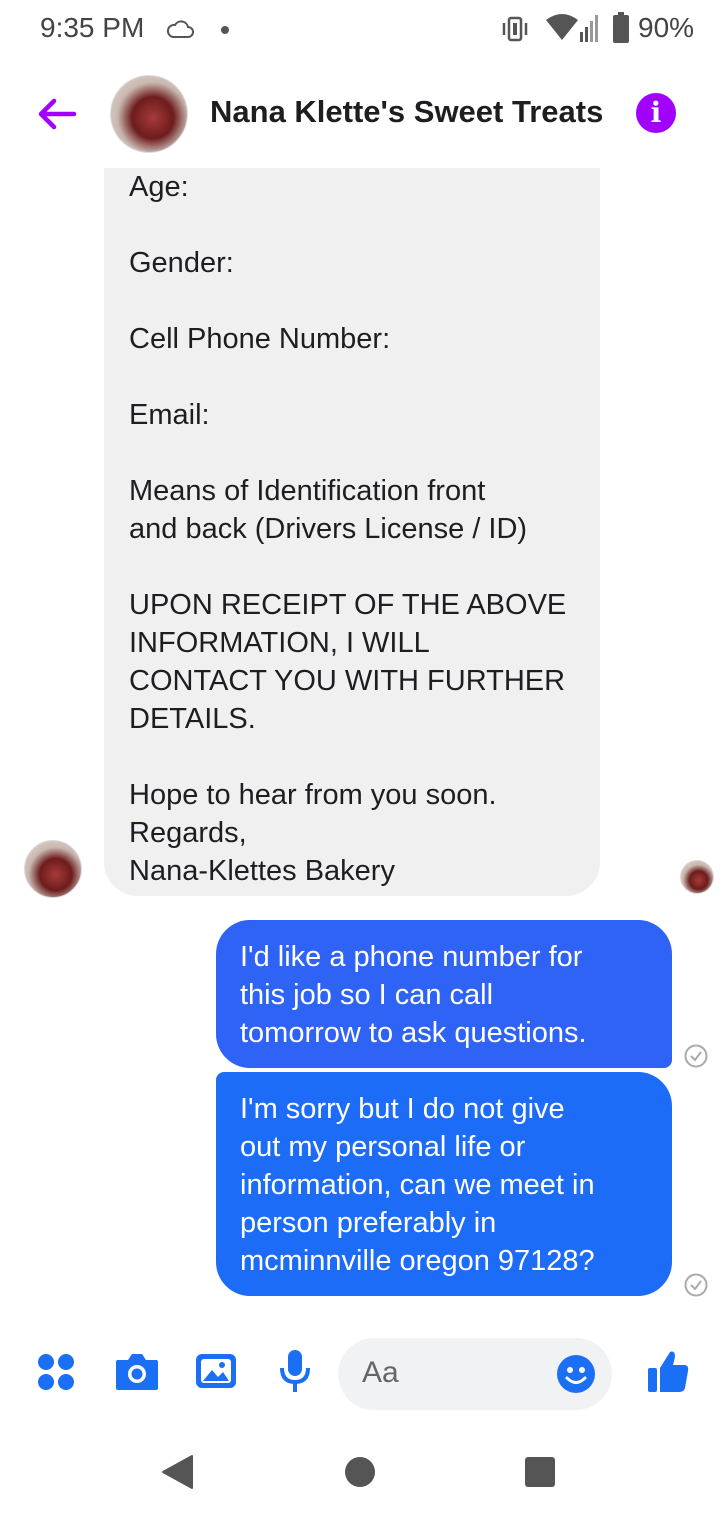 Image resolution: width=720 pixels, height=1520 pixels. Describe the element at coordinates (576, 1374) in the screenshot. I see `emoji-icon` at that location.